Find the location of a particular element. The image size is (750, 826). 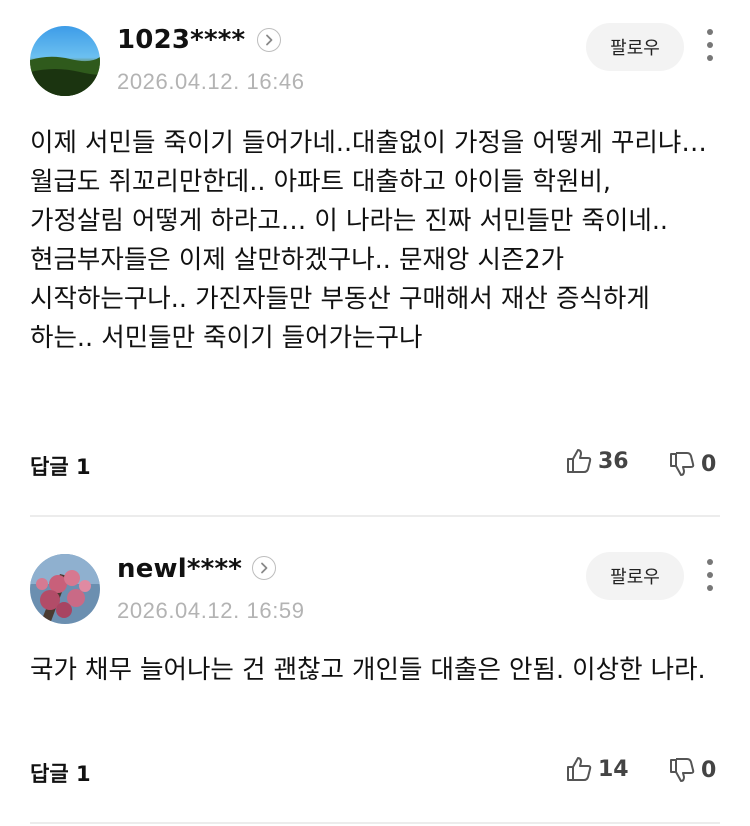

comment-date: 2026.04.12. 16:46 is located at coordinates (211, 81).